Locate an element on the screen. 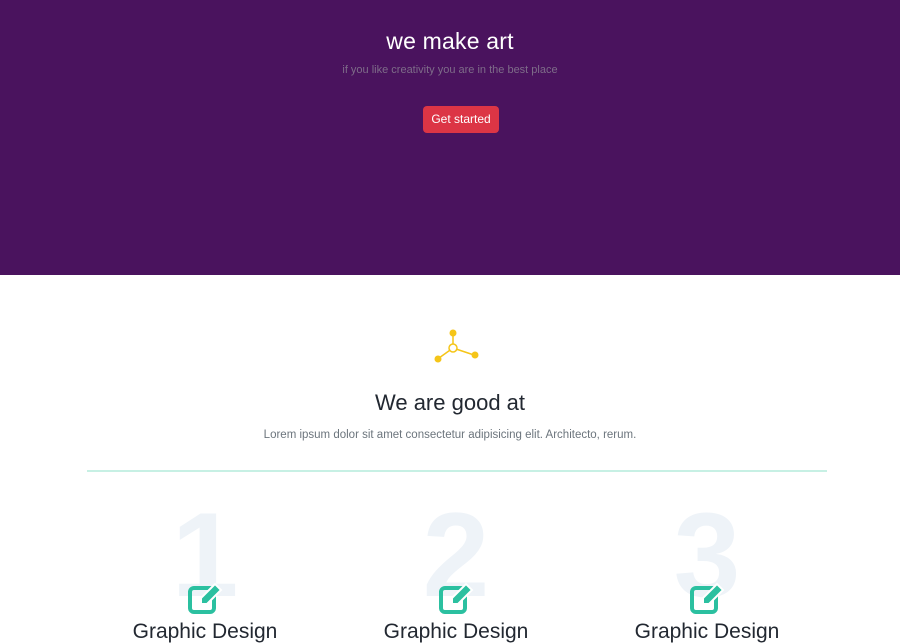 The image size is (900, 644). section-title: We are good at is located at coordinates (450, 402).